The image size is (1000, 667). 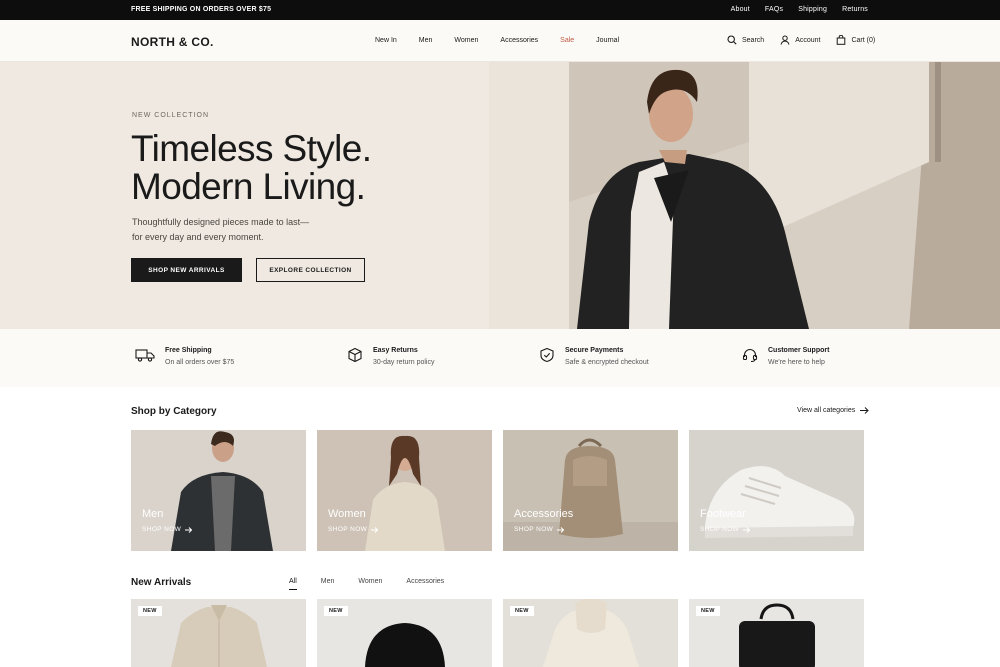 What do you see at coordinates (218, 490) in the screenshot?
I see `category-card-men: Men SHOP NOW` at bounding box center [218, 490].